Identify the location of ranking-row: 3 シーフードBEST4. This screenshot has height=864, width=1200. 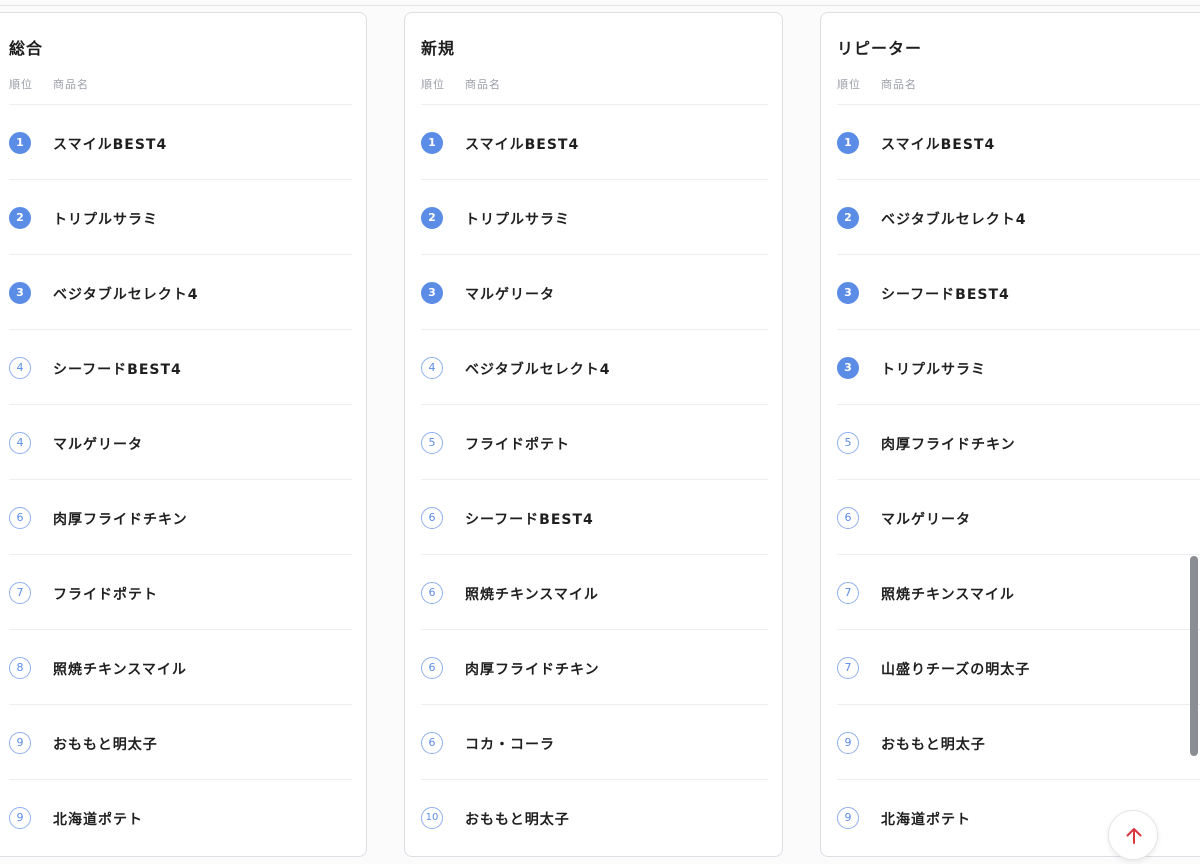
(1018, 292).